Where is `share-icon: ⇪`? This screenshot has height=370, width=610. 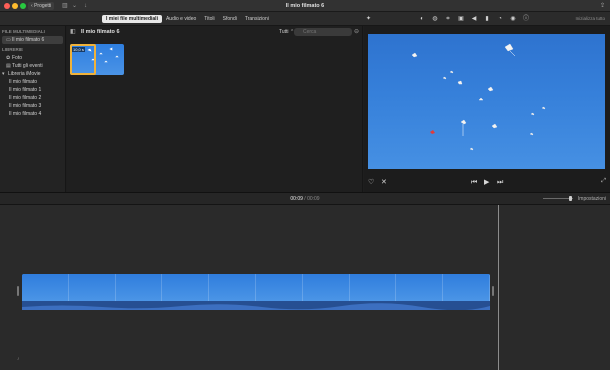
share-icon: ⇪ is located at coordinates (602, 6).